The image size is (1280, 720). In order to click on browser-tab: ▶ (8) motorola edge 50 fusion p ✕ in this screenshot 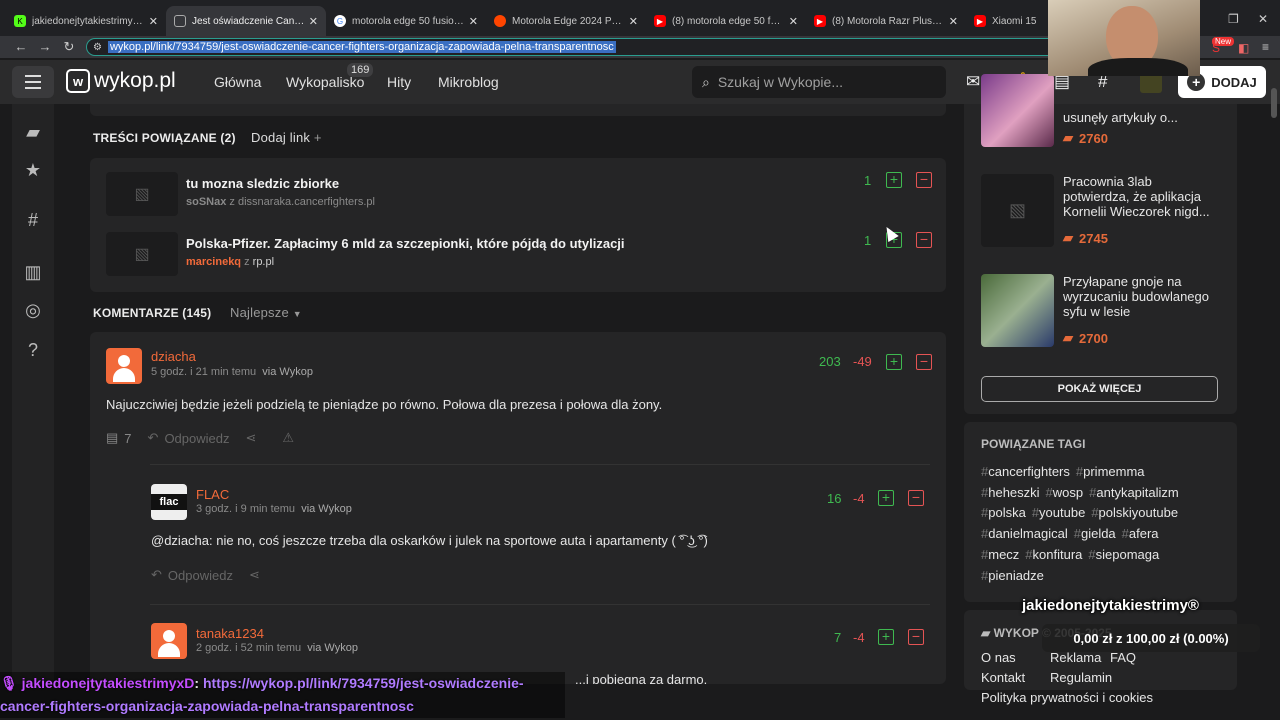, I will do `click(726, 21)`.